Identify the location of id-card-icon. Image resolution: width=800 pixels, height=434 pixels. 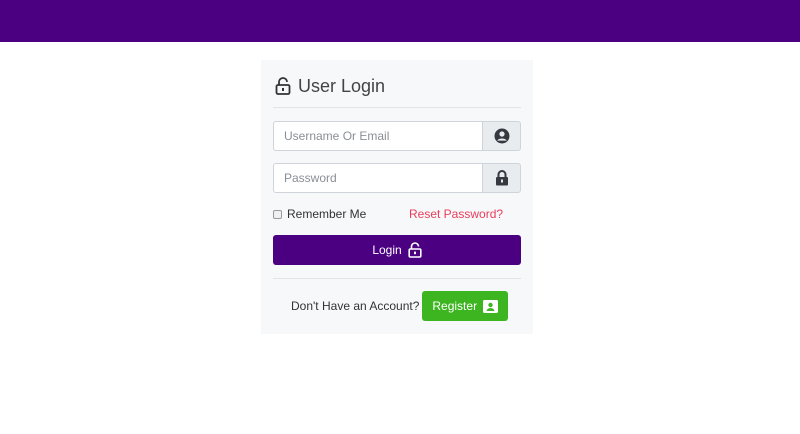
(491, 306).